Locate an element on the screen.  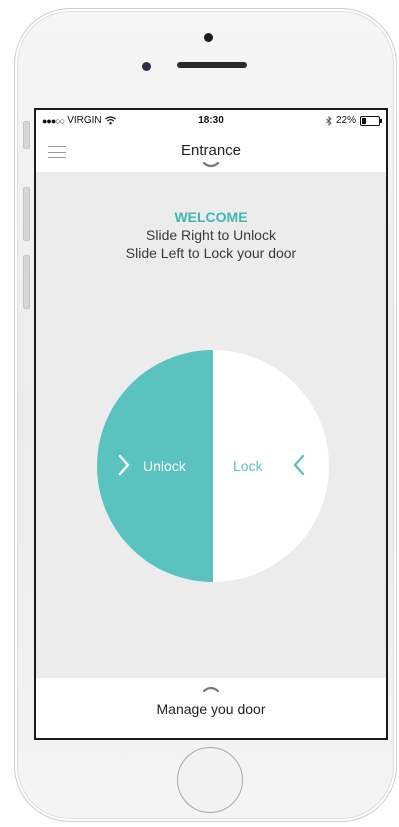
chevron-right-icon is located at coordinates (124, 465).